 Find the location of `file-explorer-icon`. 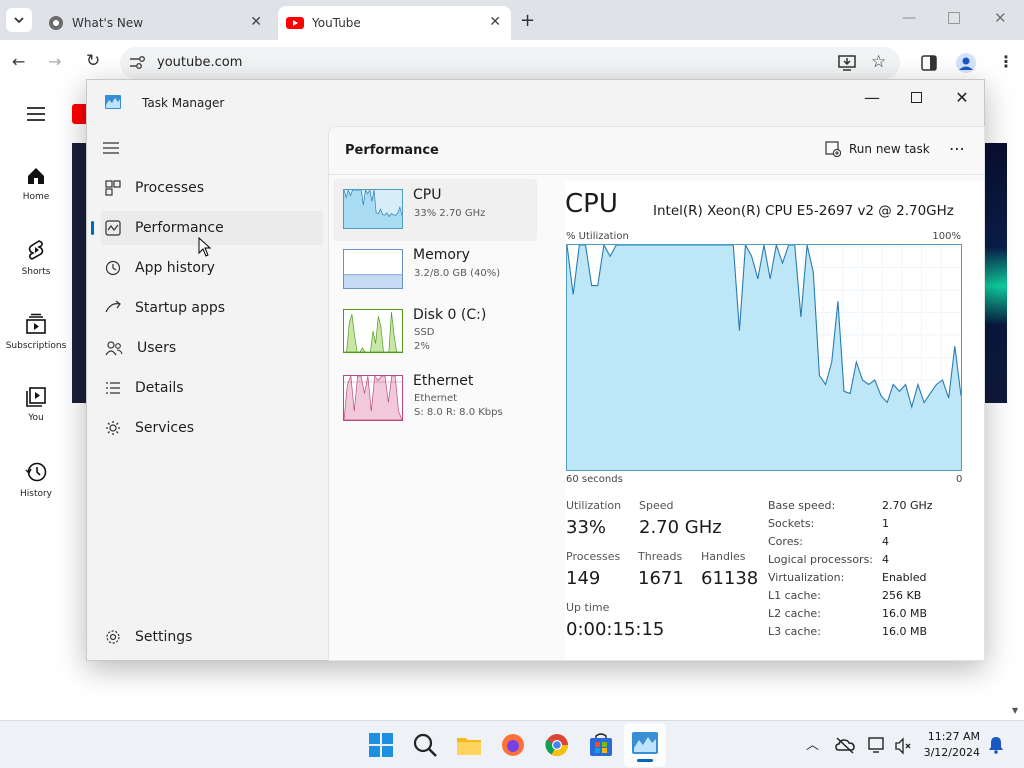

file-explorer-icon is located at coordinates (469, 745).